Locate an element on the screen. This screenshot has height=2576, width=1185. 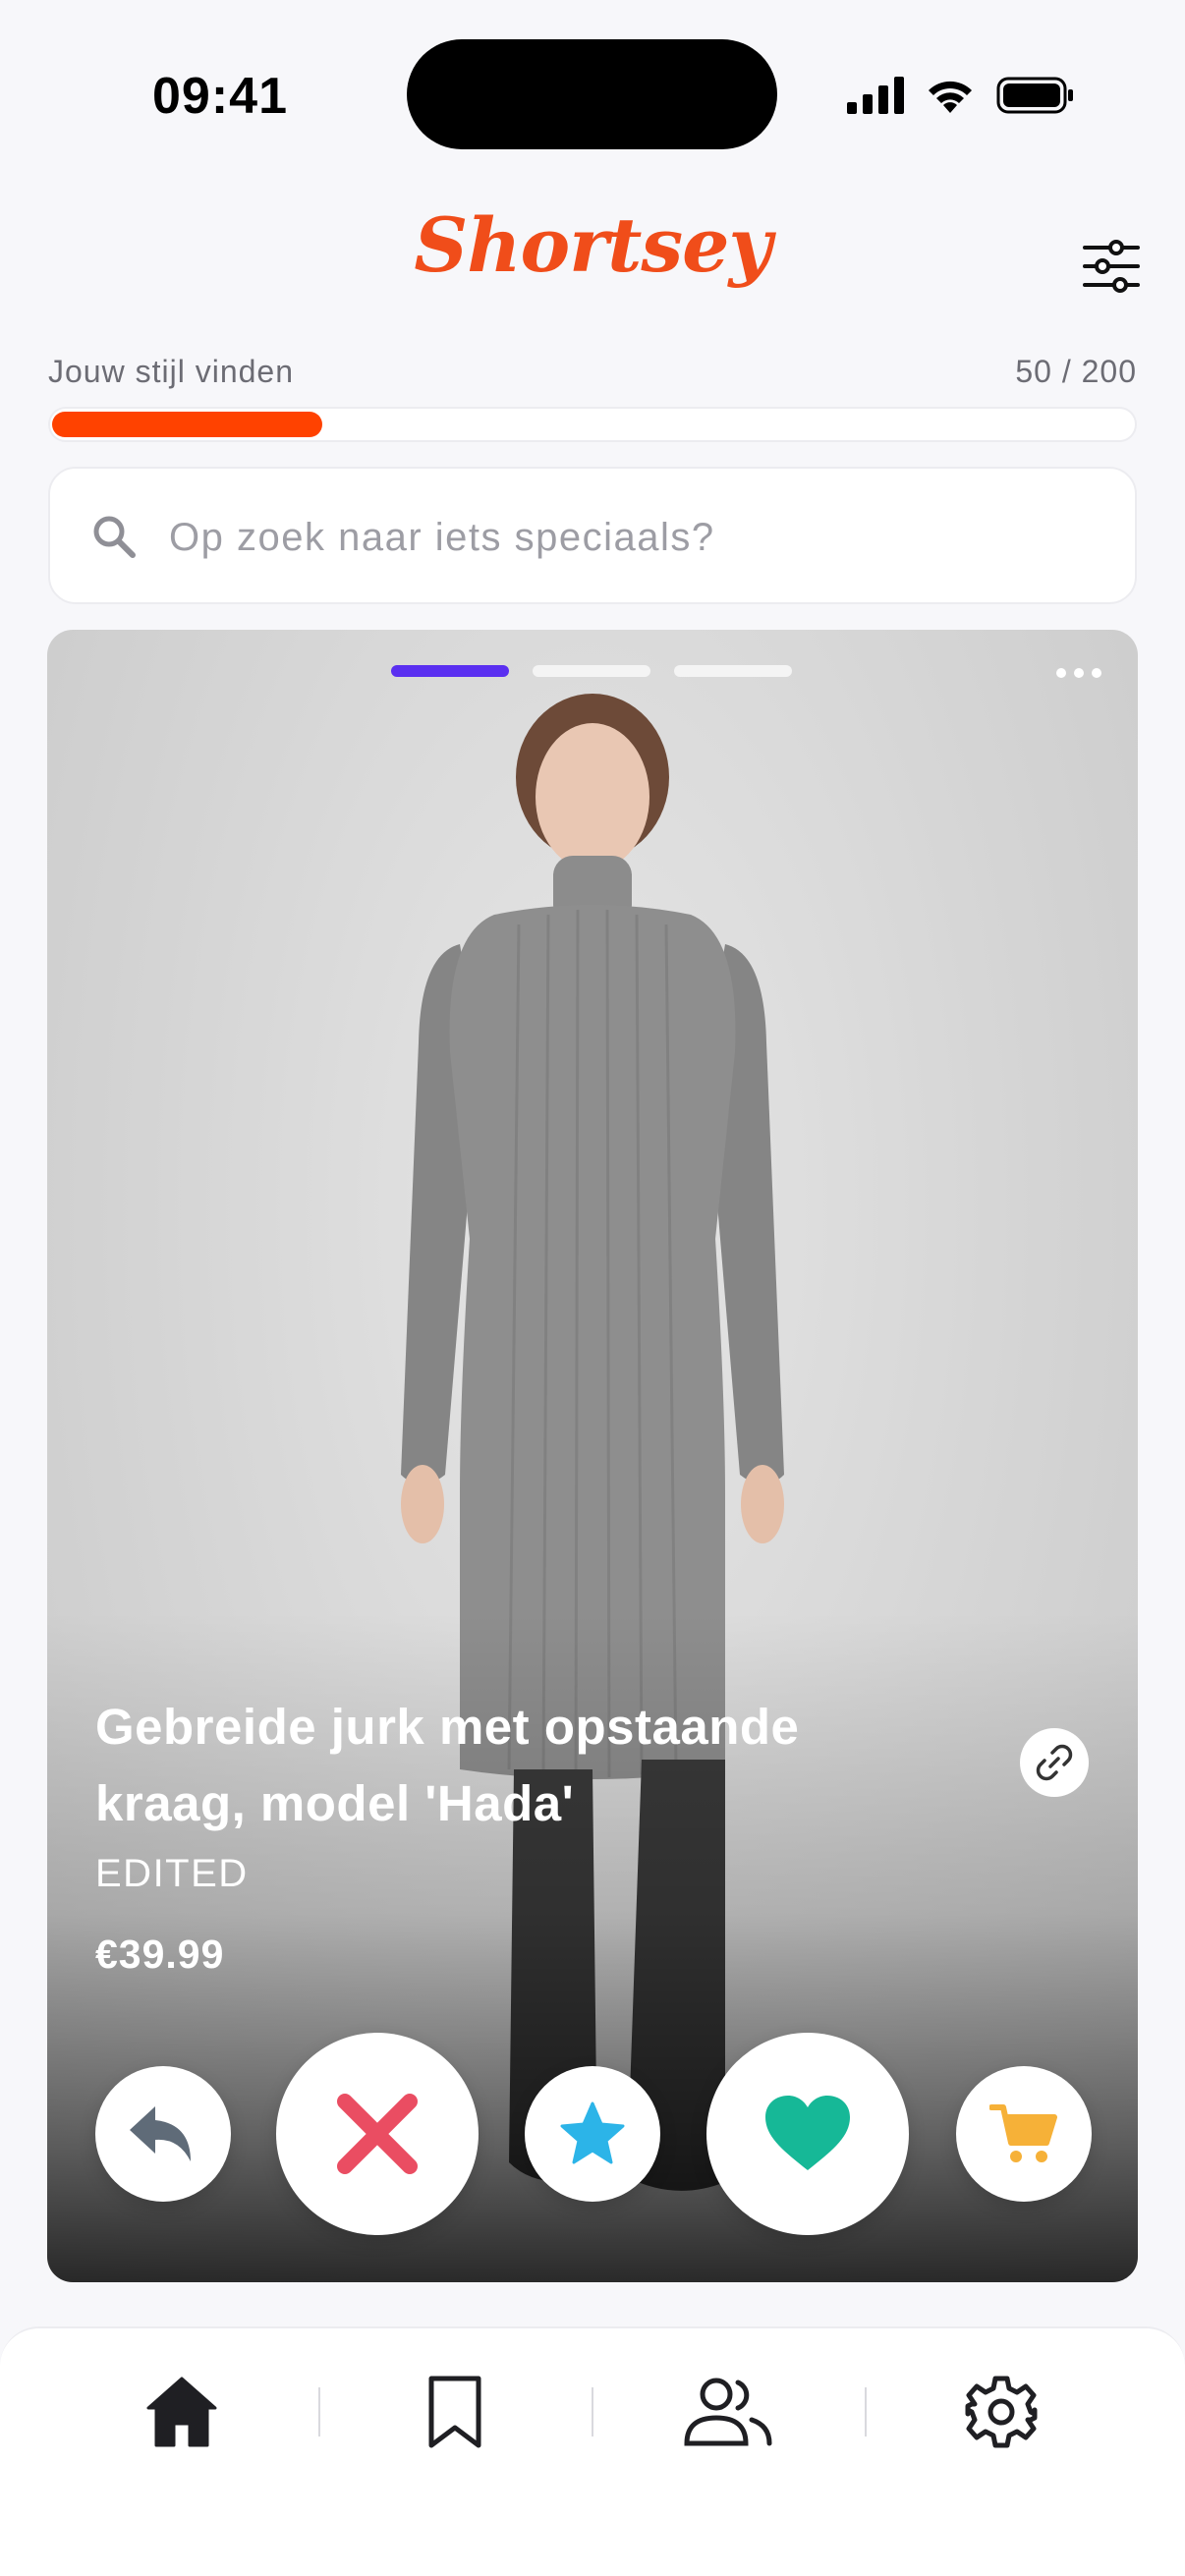
product-link-button is located at coordinates (1054, 1762).